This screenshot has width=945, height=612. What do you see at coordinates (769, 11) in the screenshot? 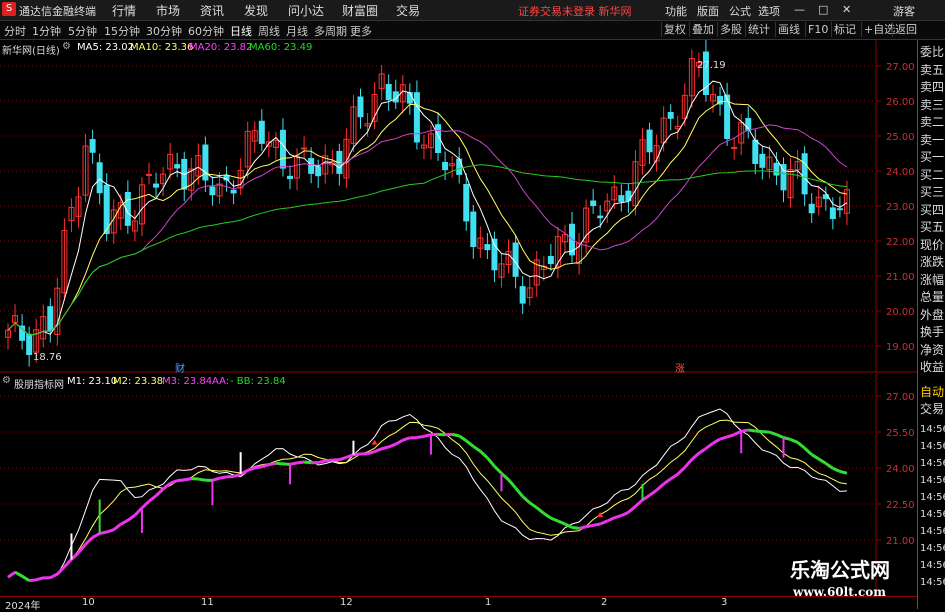
I see `menu-xuanxiang: 选项` at bounding box center [769, 11].